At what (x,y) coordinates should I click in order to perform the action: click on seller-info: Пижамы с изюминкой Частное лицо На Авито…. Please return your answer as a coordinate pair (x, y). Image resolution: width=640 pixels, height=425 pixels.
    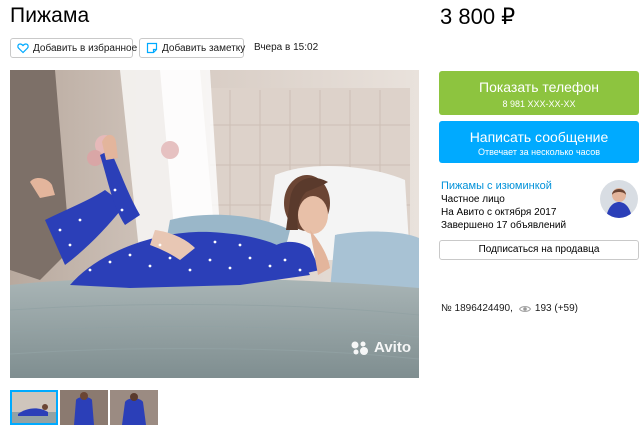
    Looking at the image, I should click on (503, 206).